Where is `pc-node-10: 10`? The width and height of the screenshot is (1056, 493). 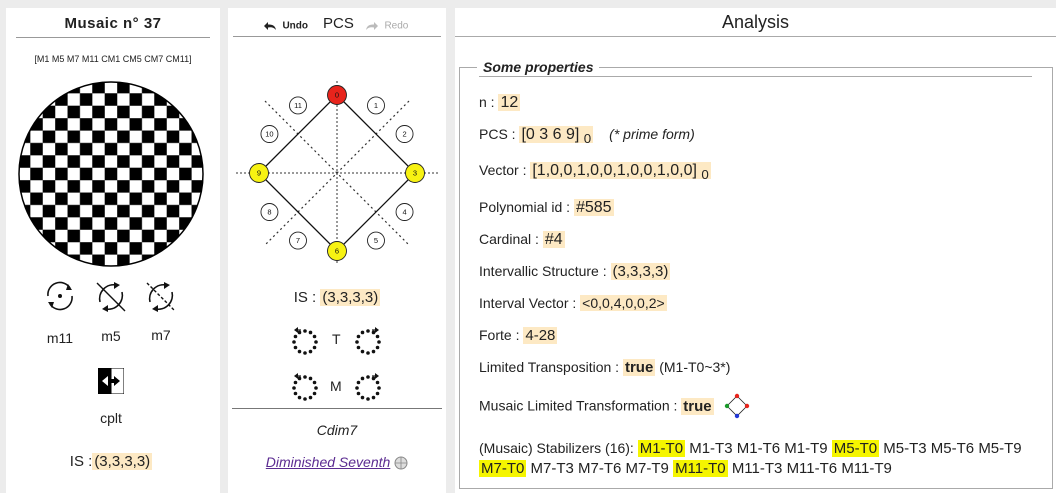
pc-node-10: 10 is located at coordinates (269, 134).